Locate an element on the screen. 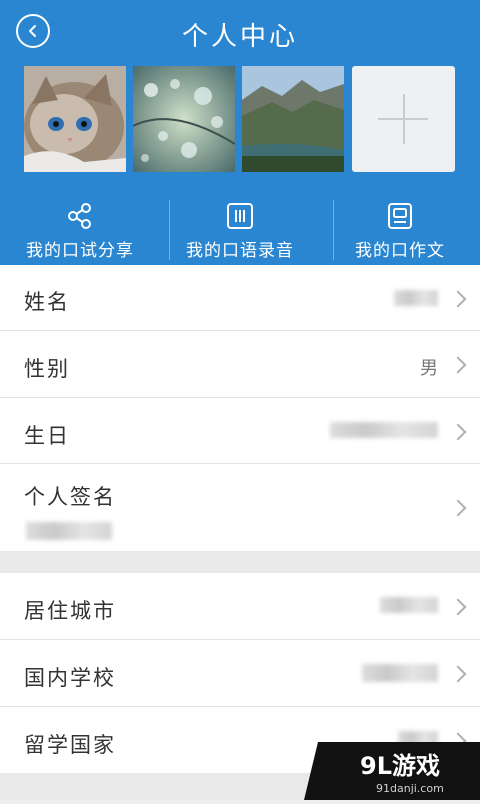  essay-card-icon is located at coordinates (400, 216).